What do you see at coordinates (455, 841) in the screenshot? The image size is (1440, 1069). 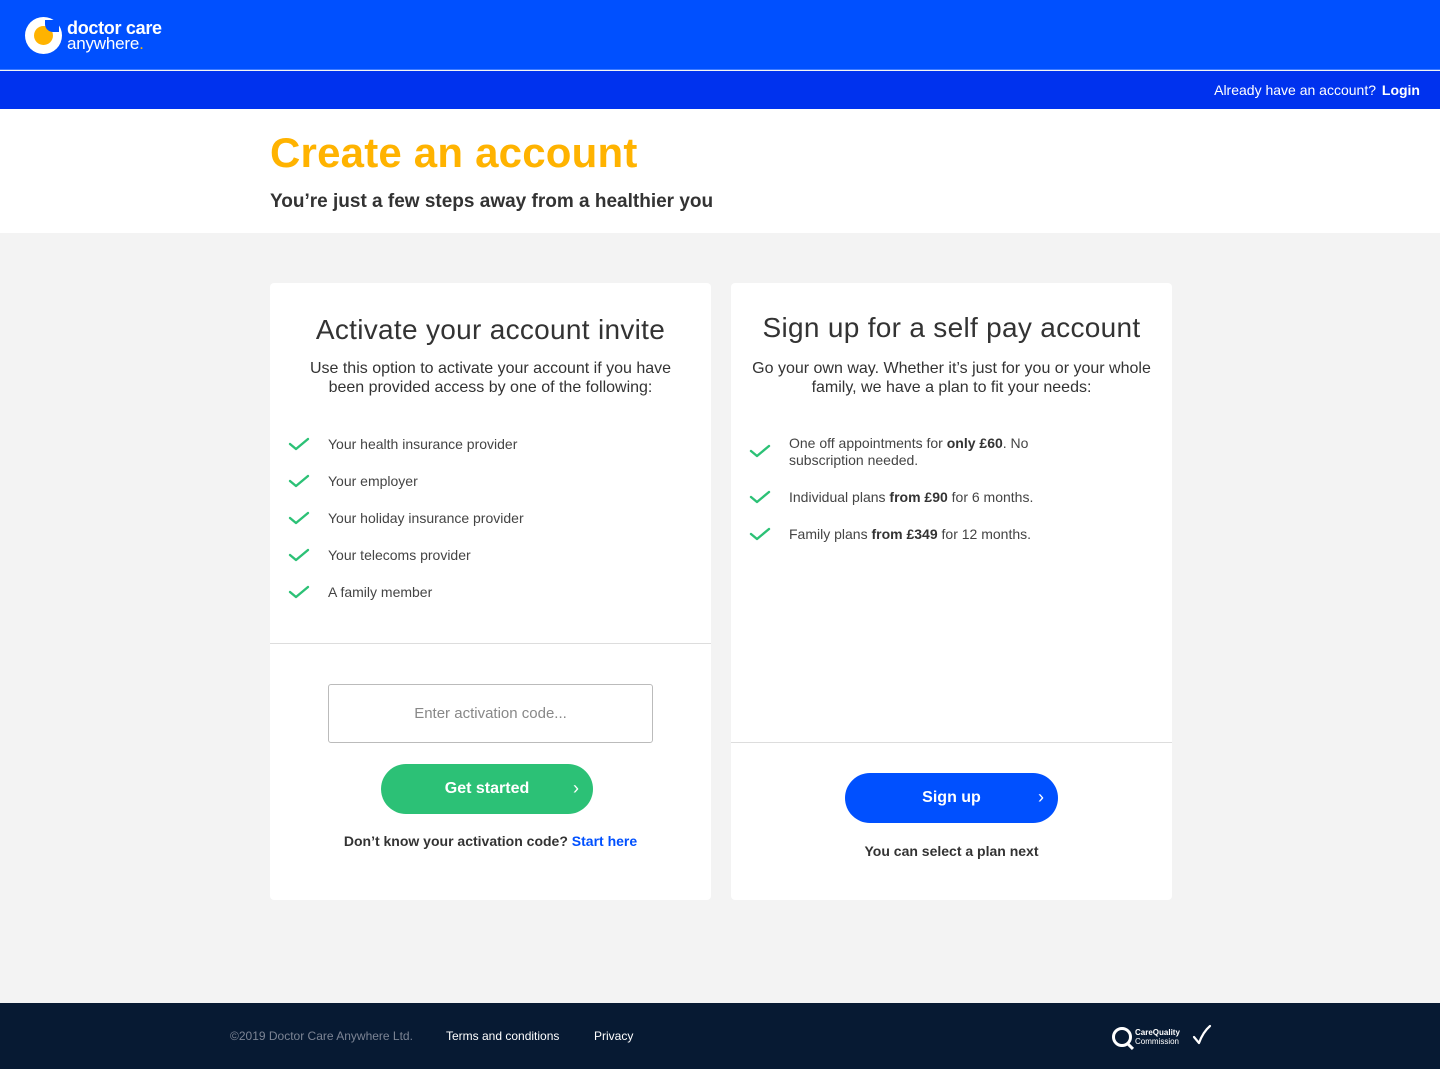 I see `activation-hint-text: Don’t know your activation code?` at bounding box center [455, 841].